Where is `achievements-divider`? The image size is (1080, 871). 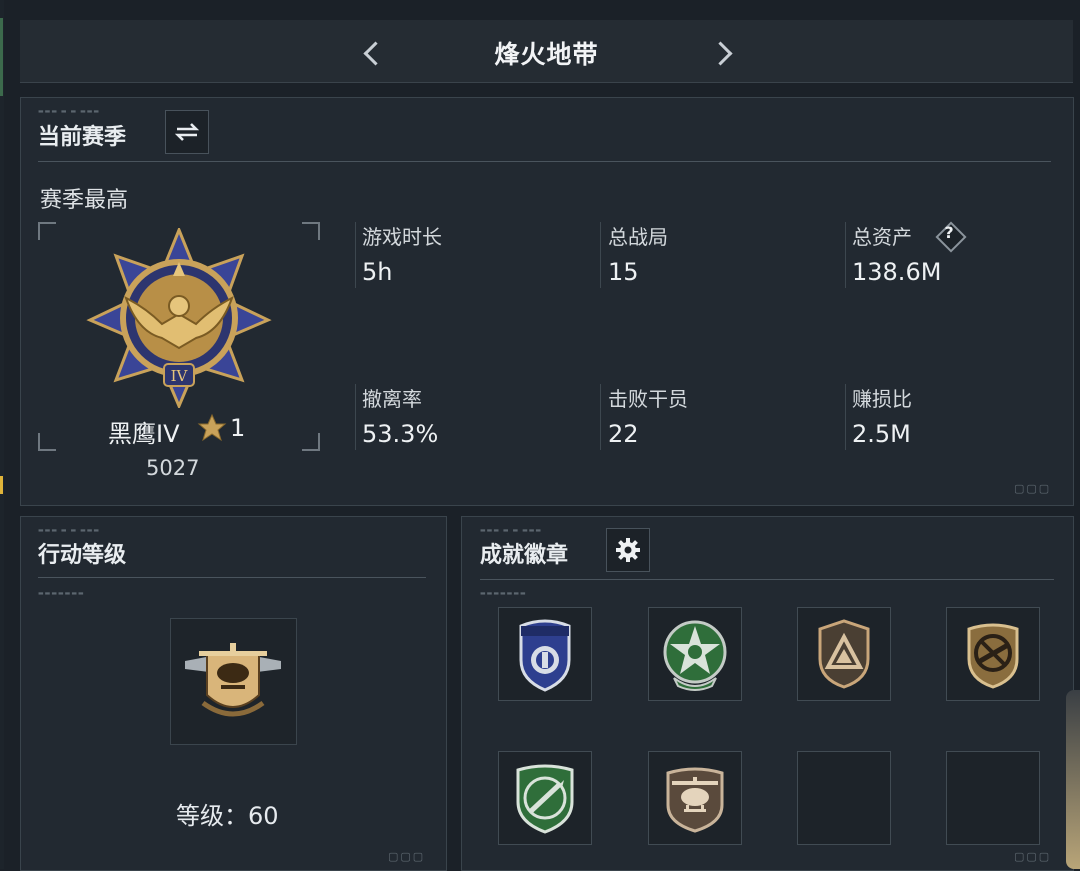
achievements-divider is located at coordinates (767, 579).